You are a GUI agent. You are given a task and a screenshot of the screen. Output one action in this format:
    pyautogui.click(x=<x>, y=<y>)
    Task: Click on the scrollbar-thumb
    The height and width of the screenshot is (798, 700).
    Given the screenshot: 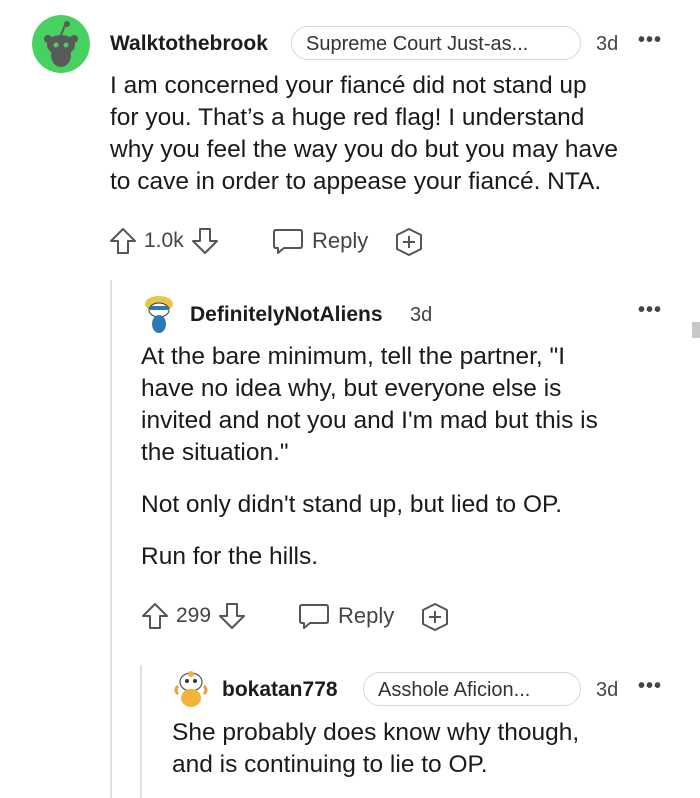 What is the action you would take?
    pyautogui.click(x=696, y=330)
    